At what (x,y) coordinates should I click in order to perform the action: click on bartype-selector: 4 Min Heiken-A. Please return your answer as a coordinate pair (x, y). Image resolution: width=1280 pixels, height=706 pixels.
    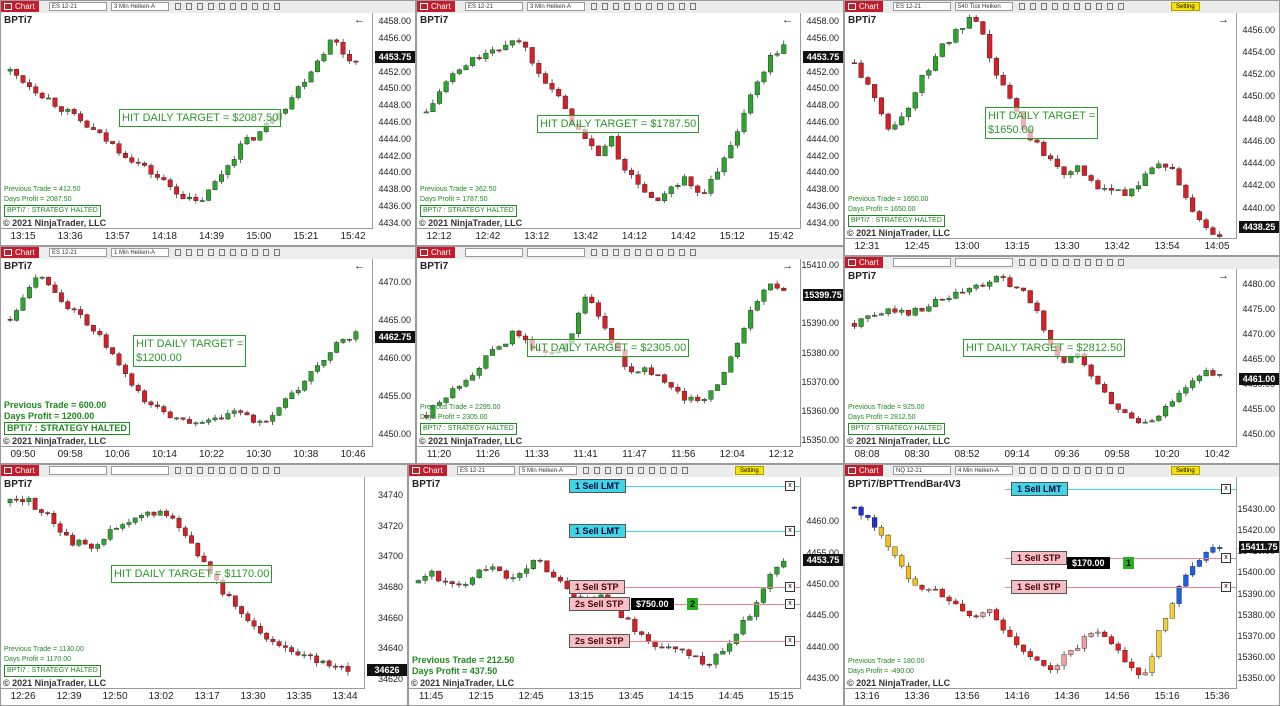
    Looking at the image, I should click on (984, 470).